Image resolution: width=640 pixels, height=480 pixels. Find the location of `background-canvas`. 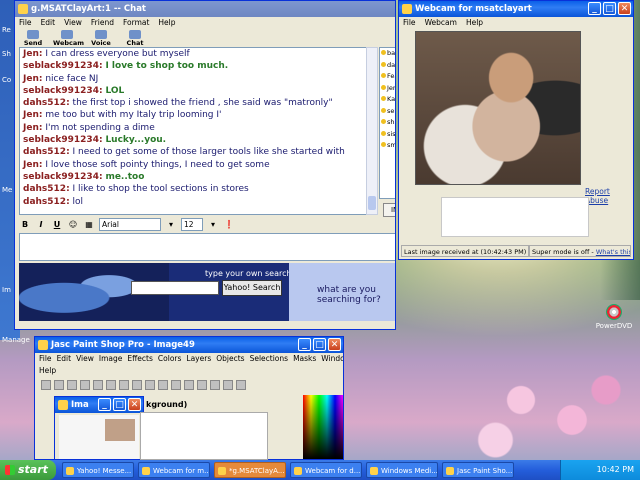

background-canvas is located at coordinates (204, 436).